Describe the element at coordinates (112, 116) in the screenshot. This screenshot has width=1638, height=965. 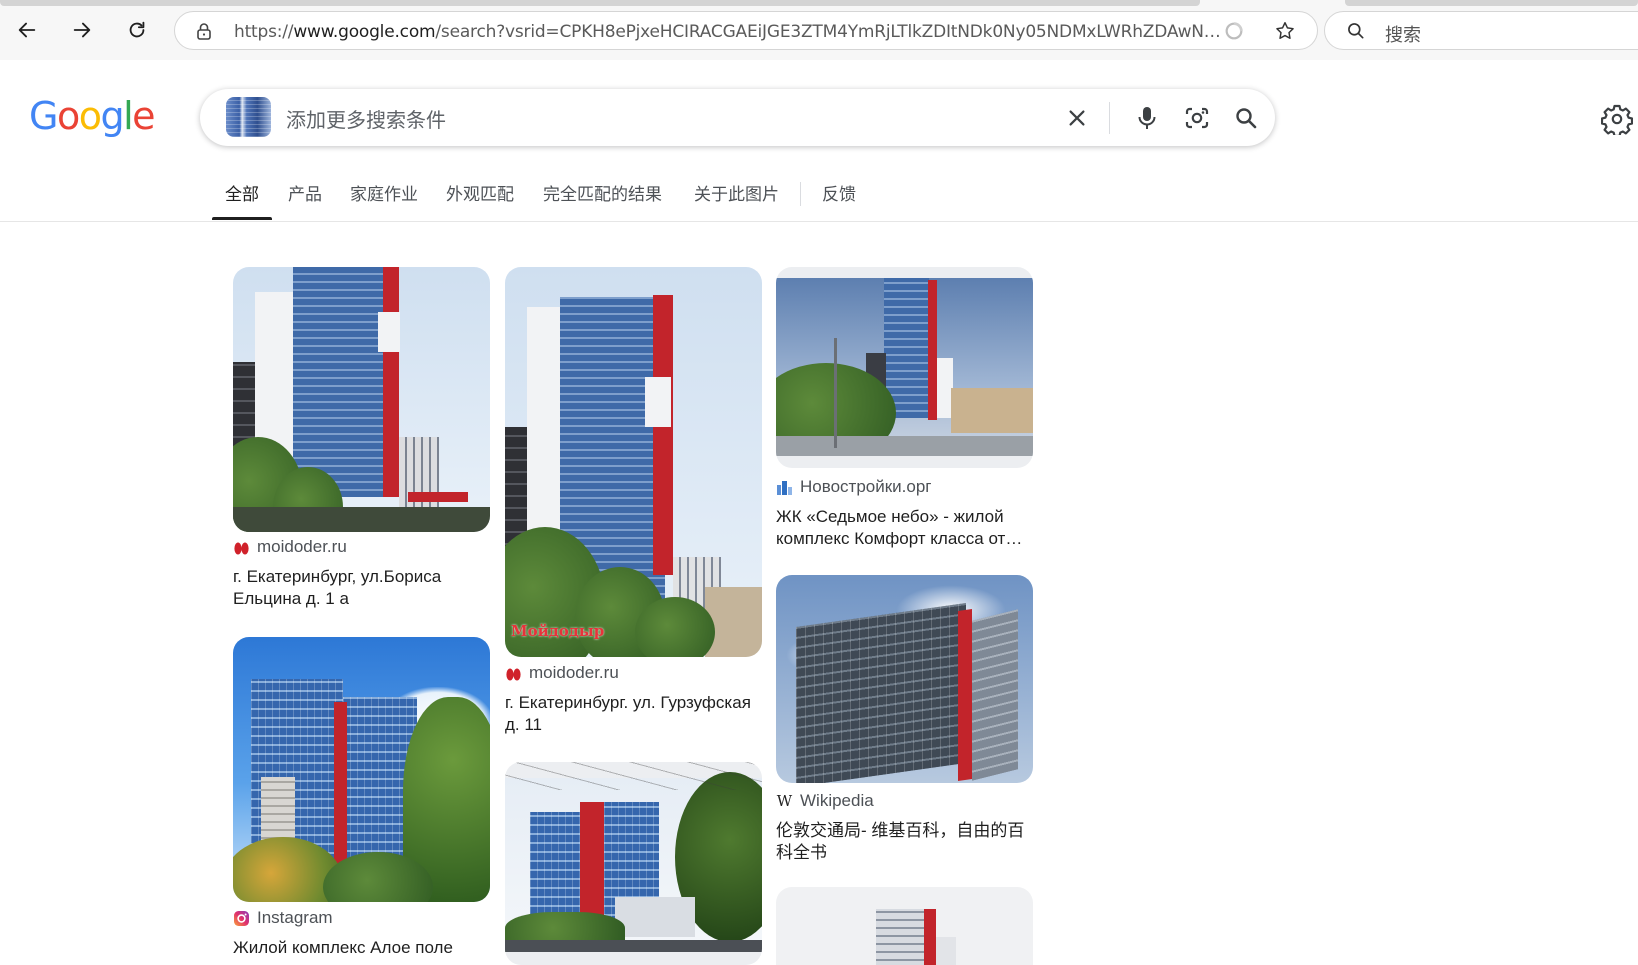
I see `logo-letter: g` at that location.